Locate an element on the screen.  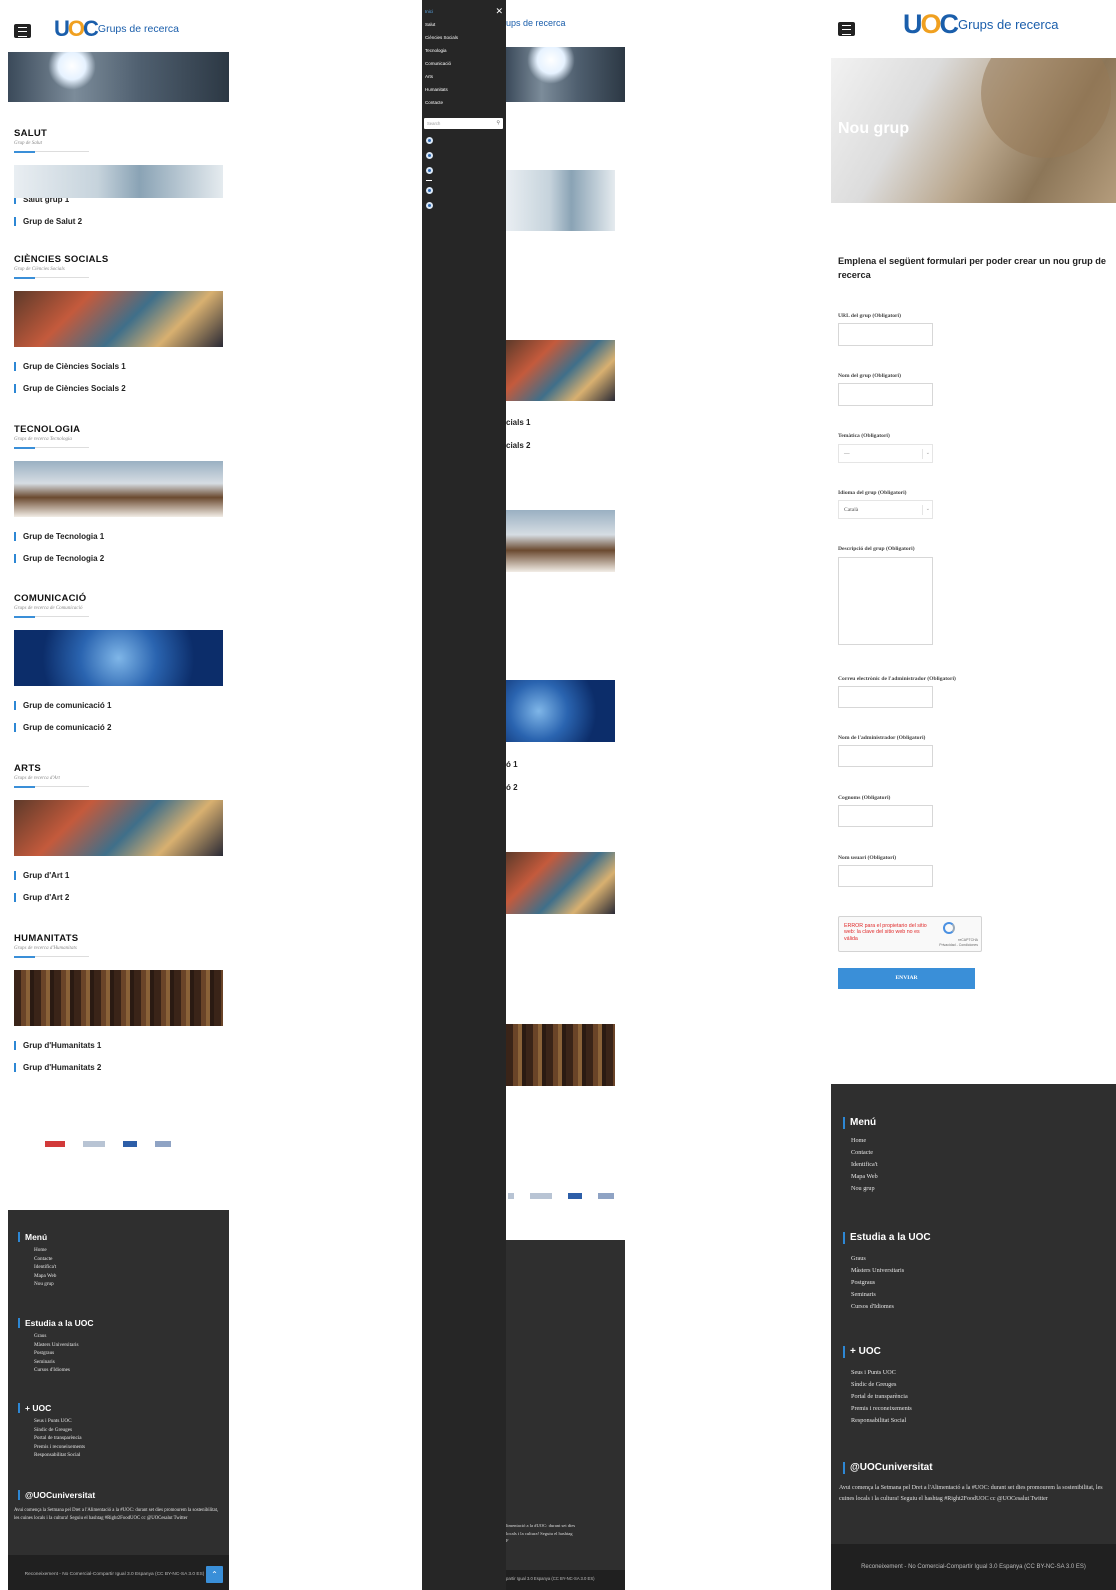
menu-item-comunicacio: Comunicació is located at coordinates (464, 63).